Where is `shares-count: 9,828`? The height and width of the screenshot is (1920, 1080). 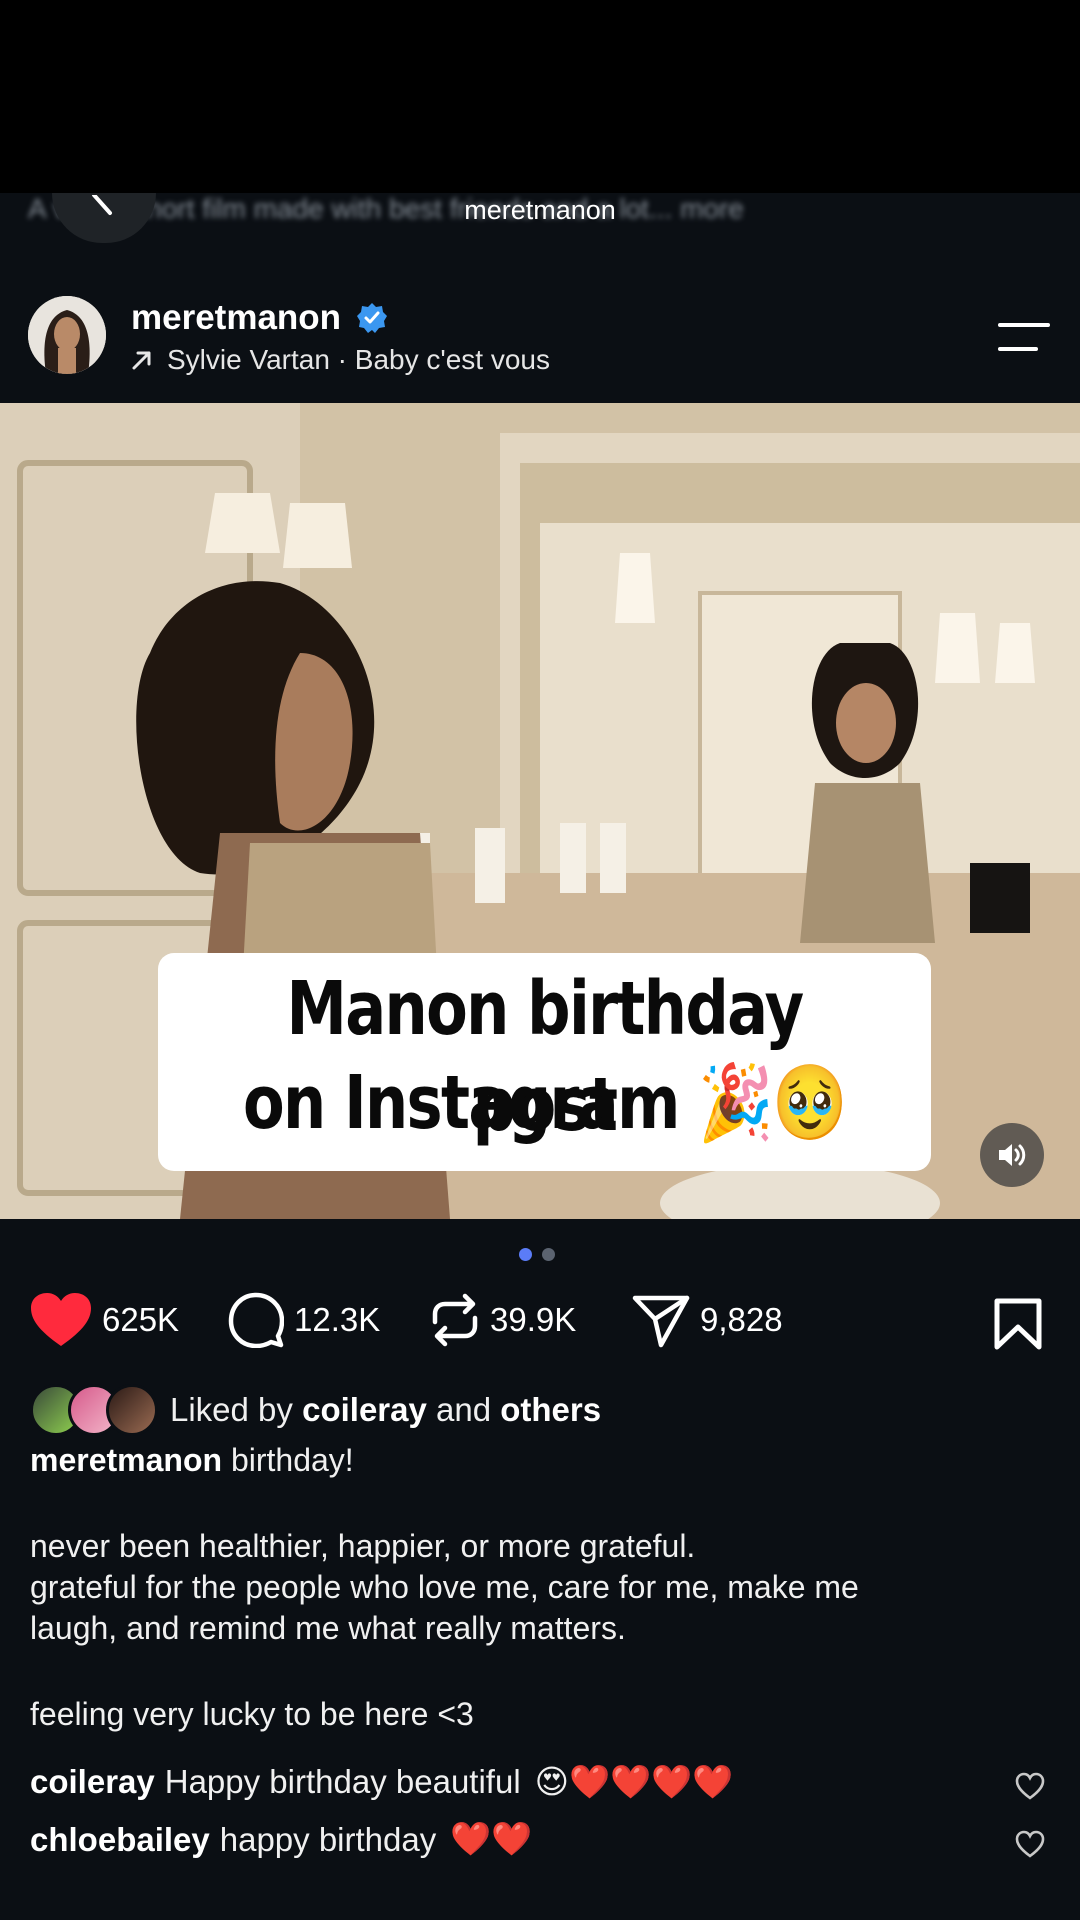 shares-count: 9,828 is located at coordinates (741, 1319).